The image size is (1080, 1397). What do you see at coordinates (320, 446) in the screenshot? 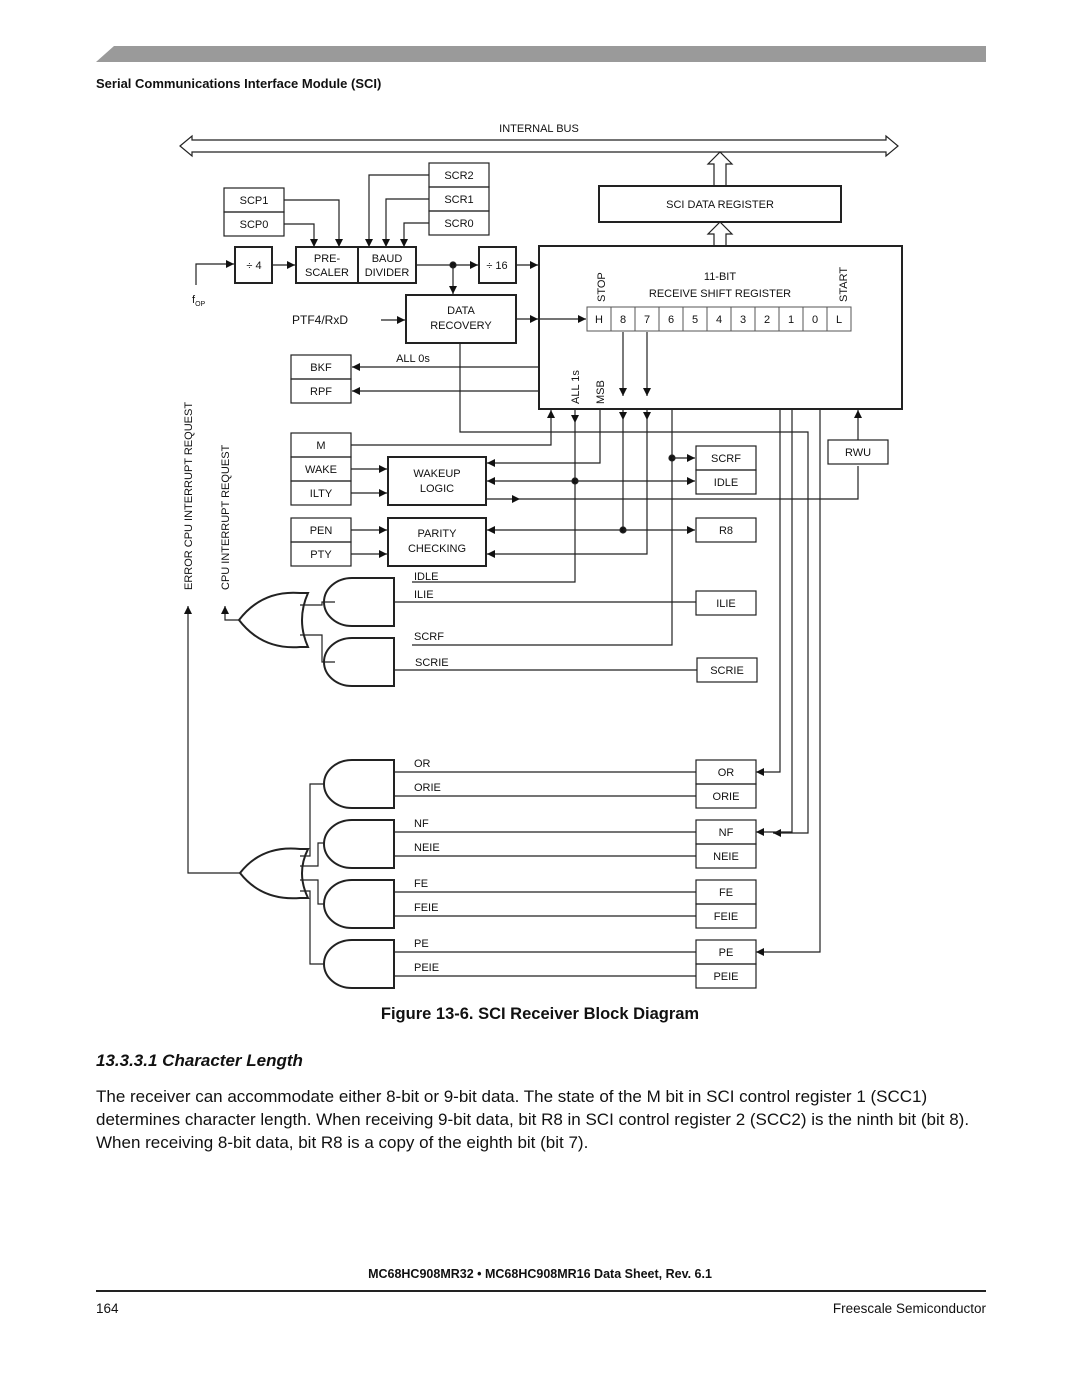
I see `m-label: M` at bounding box center [320, 446].